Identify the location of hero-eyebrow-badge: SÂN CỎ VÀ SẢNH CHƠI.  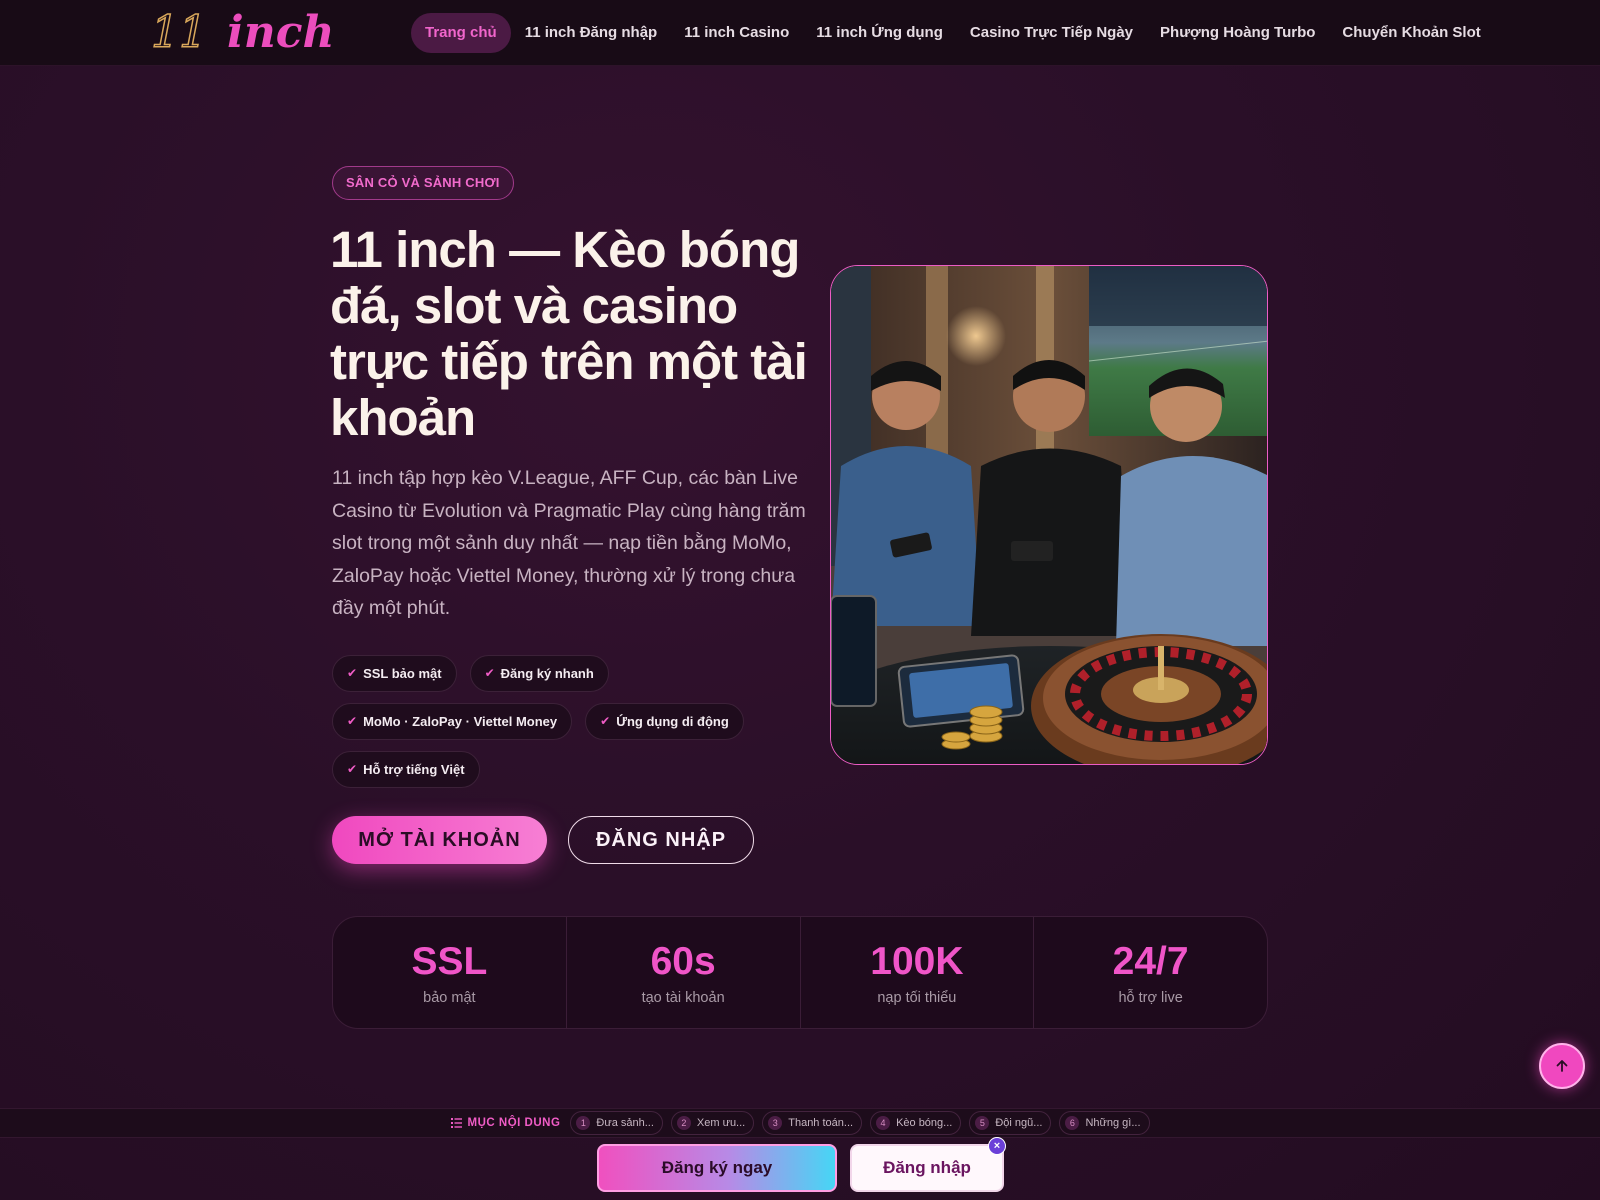
(423, 183).